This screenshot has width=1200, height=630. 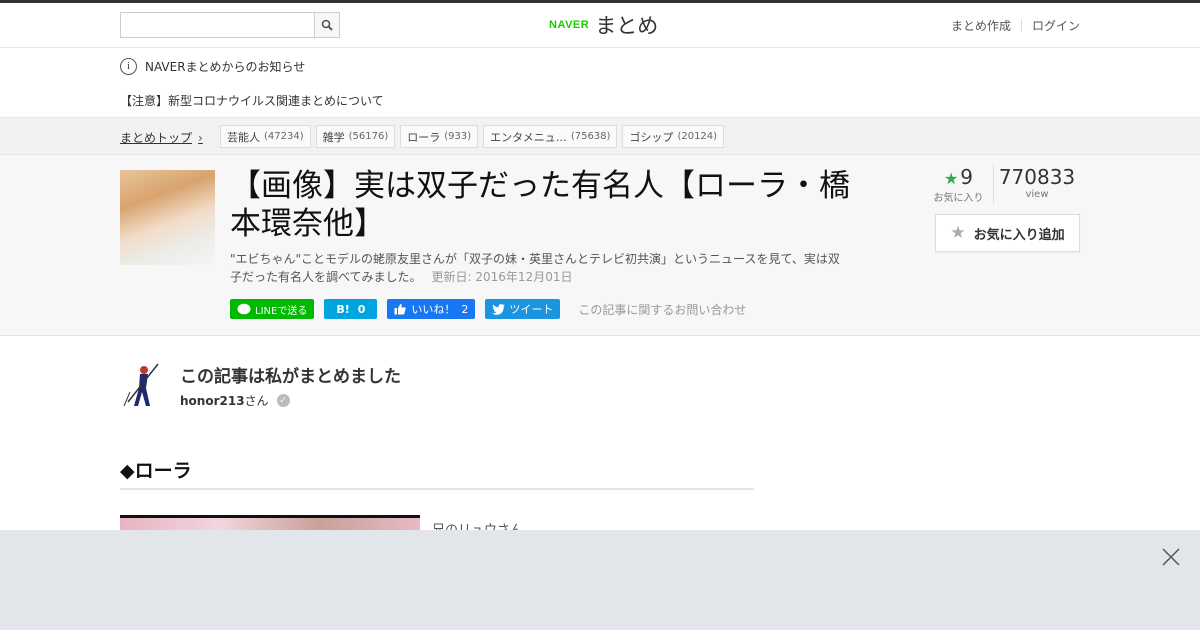 What do you see at coordinates (156, 137) in the screenshot?
I see `breadcrumb-top-link: まとめトップ` at bounding box center [156, 137].